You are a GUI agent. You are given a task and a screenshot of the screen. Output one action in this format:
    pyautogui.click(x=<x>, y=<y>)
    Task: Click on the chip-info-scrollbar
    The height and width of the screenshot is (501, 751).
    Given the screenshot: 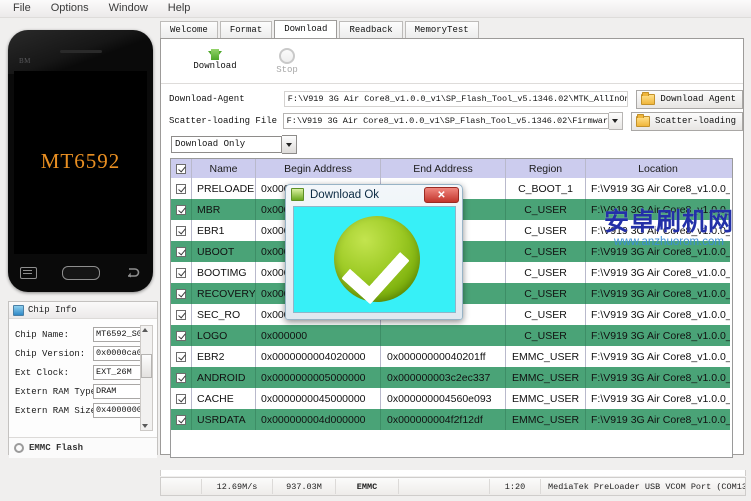 What is the action you would take?
    pyautogui.click(x=146, y=378)
    